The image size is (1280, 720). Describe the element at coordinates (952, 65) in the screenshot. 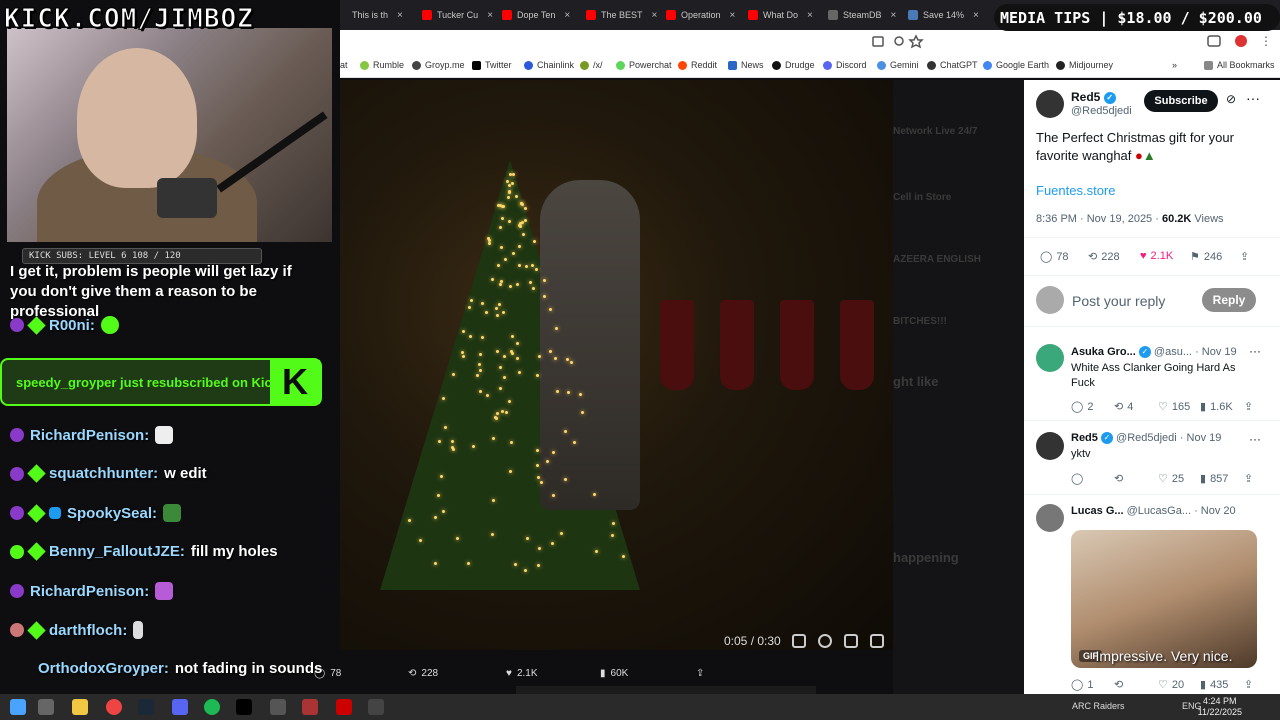

I see `bookmark-item: ChatGPT` at that location.